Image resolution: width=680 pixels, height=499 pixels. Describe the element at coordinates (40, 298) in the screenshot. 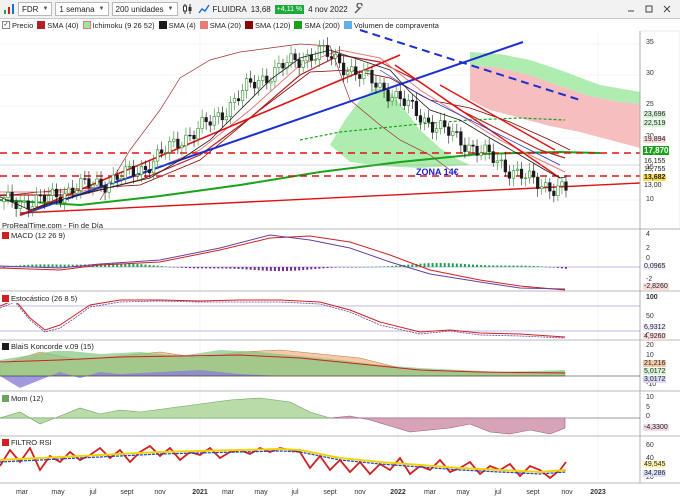

I see `stochastic-title: Estocástico (26 8 5)` at that location.